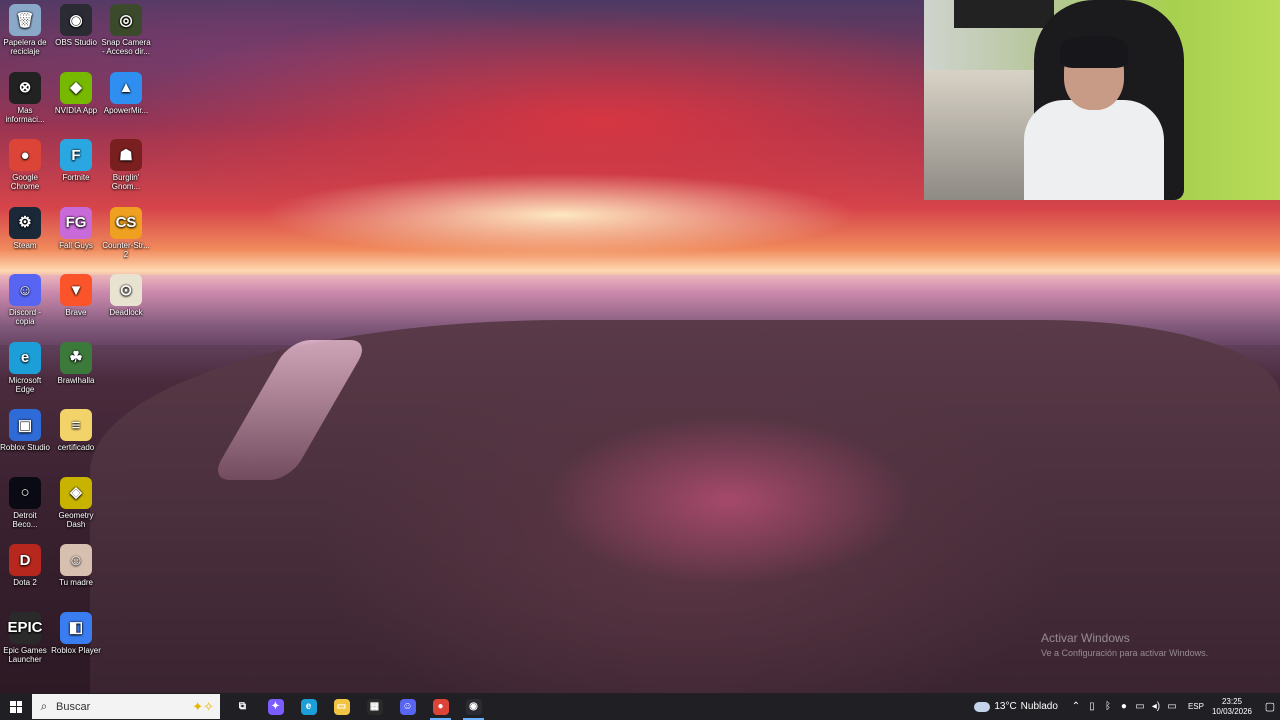 This screenshot has height=720, width=1280. Describe the element at coordinates (76, 312) in the screenshot. I see `desktop-icon-label: Brave` at that location.